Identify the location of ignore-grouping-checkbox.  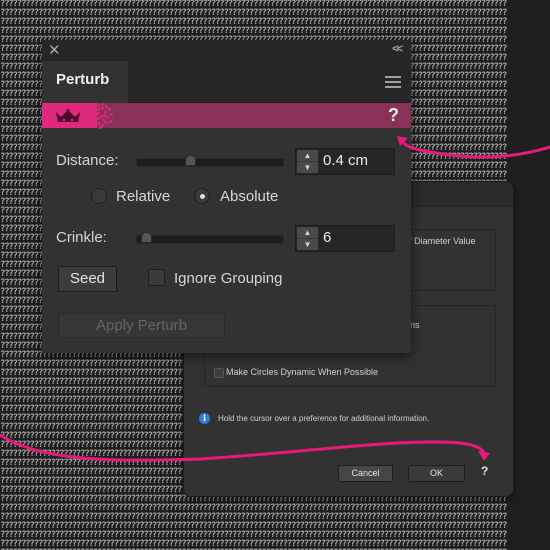
(156, 277).